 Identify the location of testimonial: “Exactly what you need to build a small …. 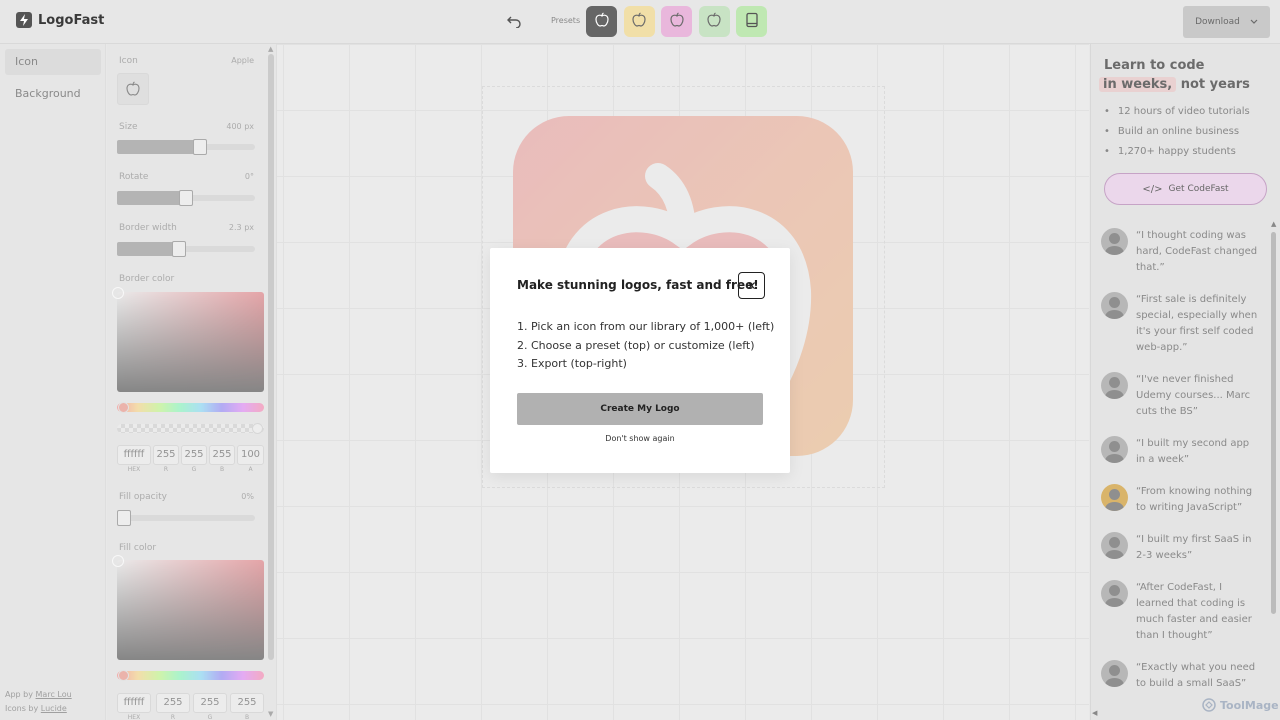
(1181, 676).